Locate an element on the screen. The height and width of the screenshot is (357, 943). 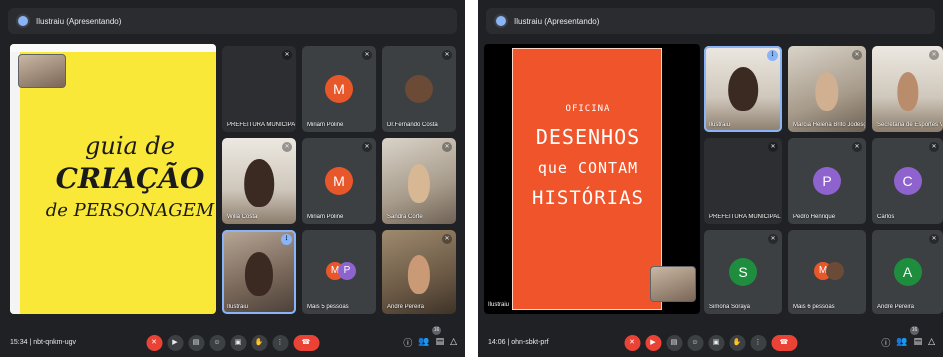
camera-off-icon: ▶ is located at coordinates (653, 343).